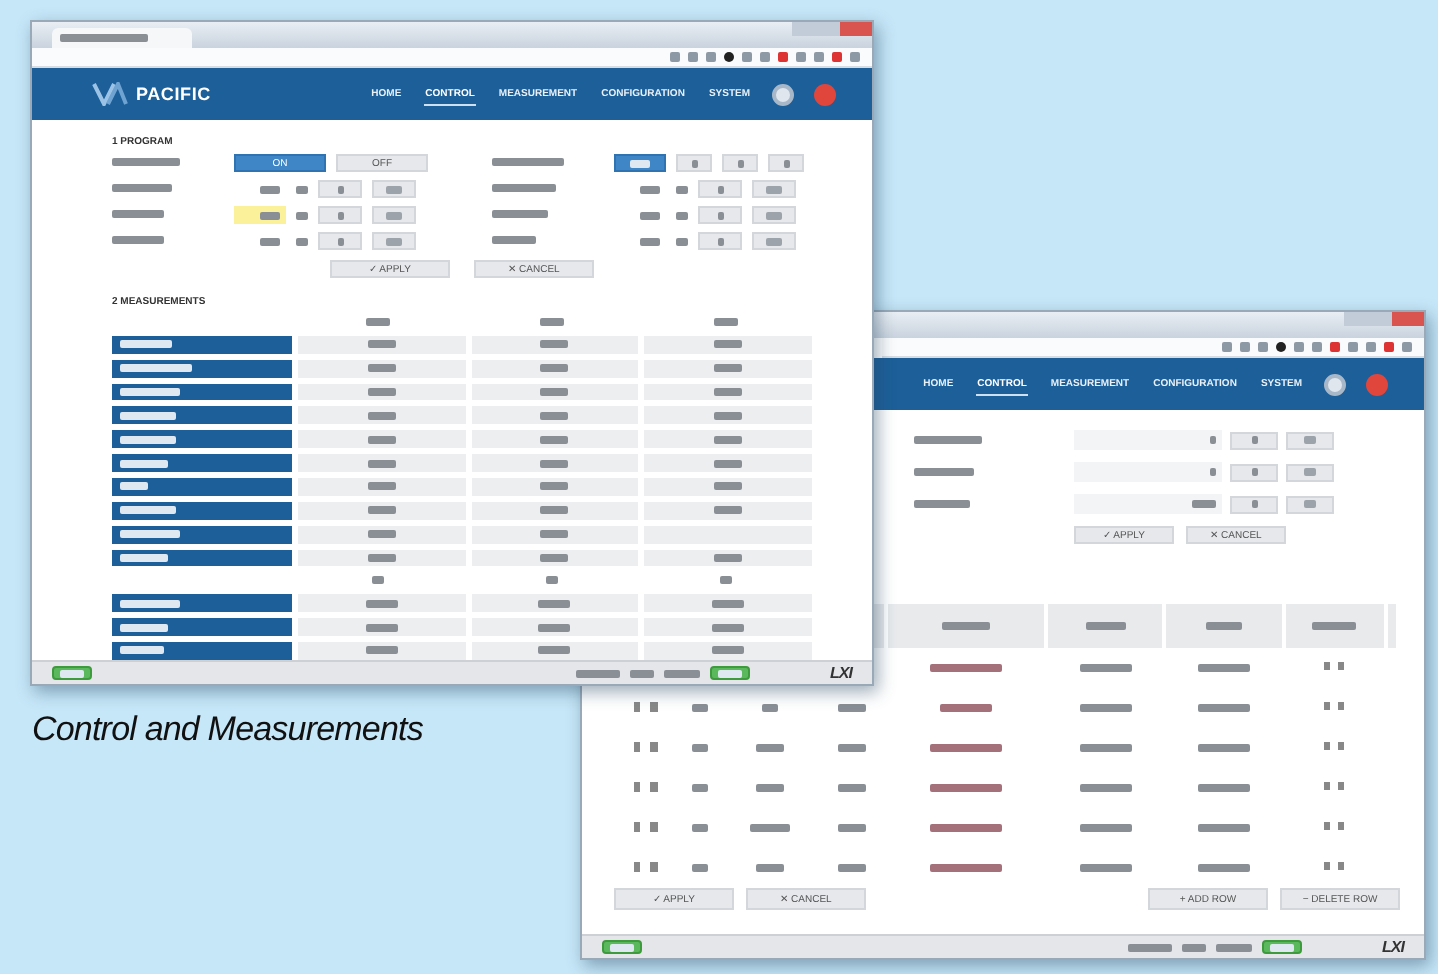 This screenshot has width=1438, height=974. Describe the element at coordinates (841, 673) in the screenshot. I see `lxi-logo: LXI` at that location.